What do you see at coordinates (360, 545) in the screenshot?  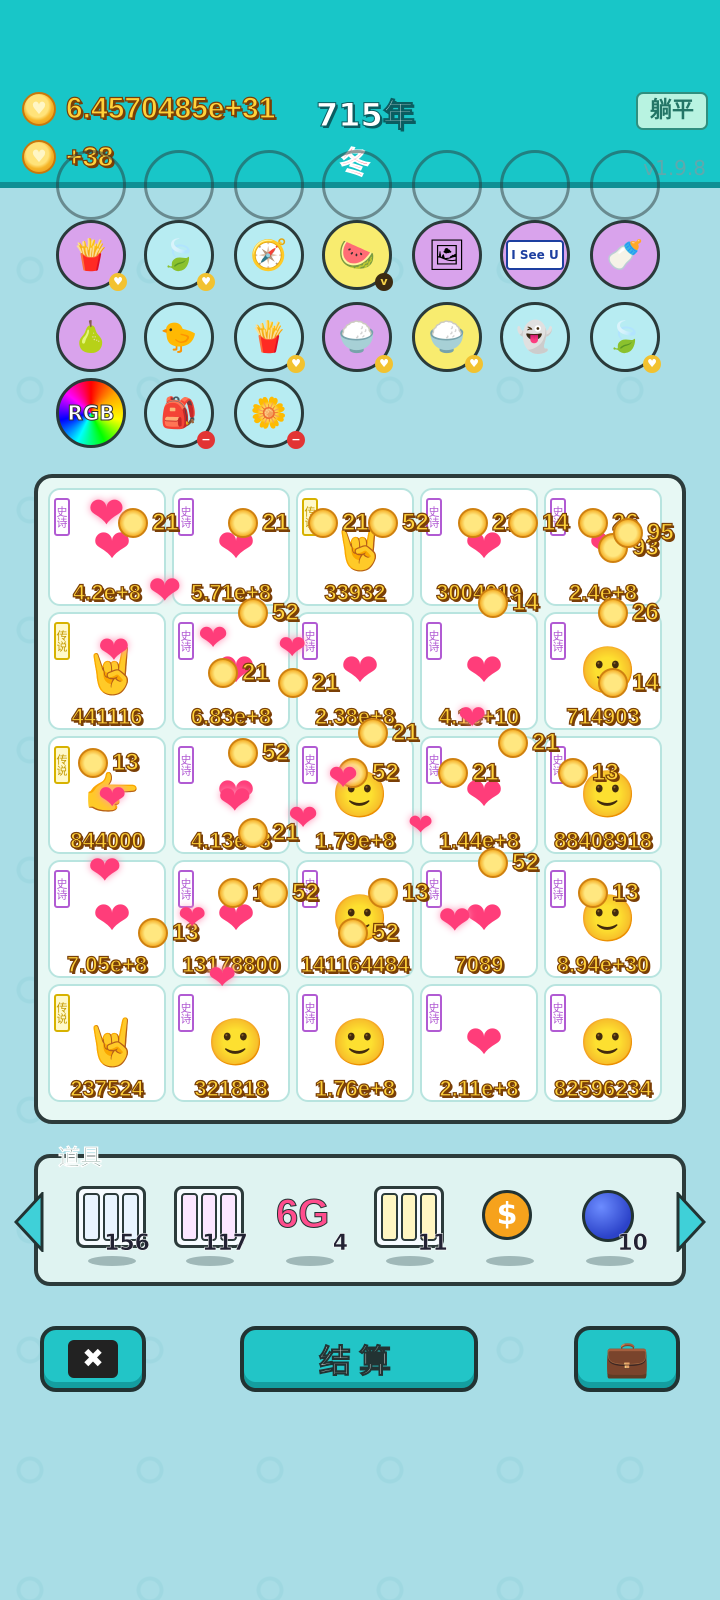 I see `hand-icon: 🤘` at bounding box center [360, 545].